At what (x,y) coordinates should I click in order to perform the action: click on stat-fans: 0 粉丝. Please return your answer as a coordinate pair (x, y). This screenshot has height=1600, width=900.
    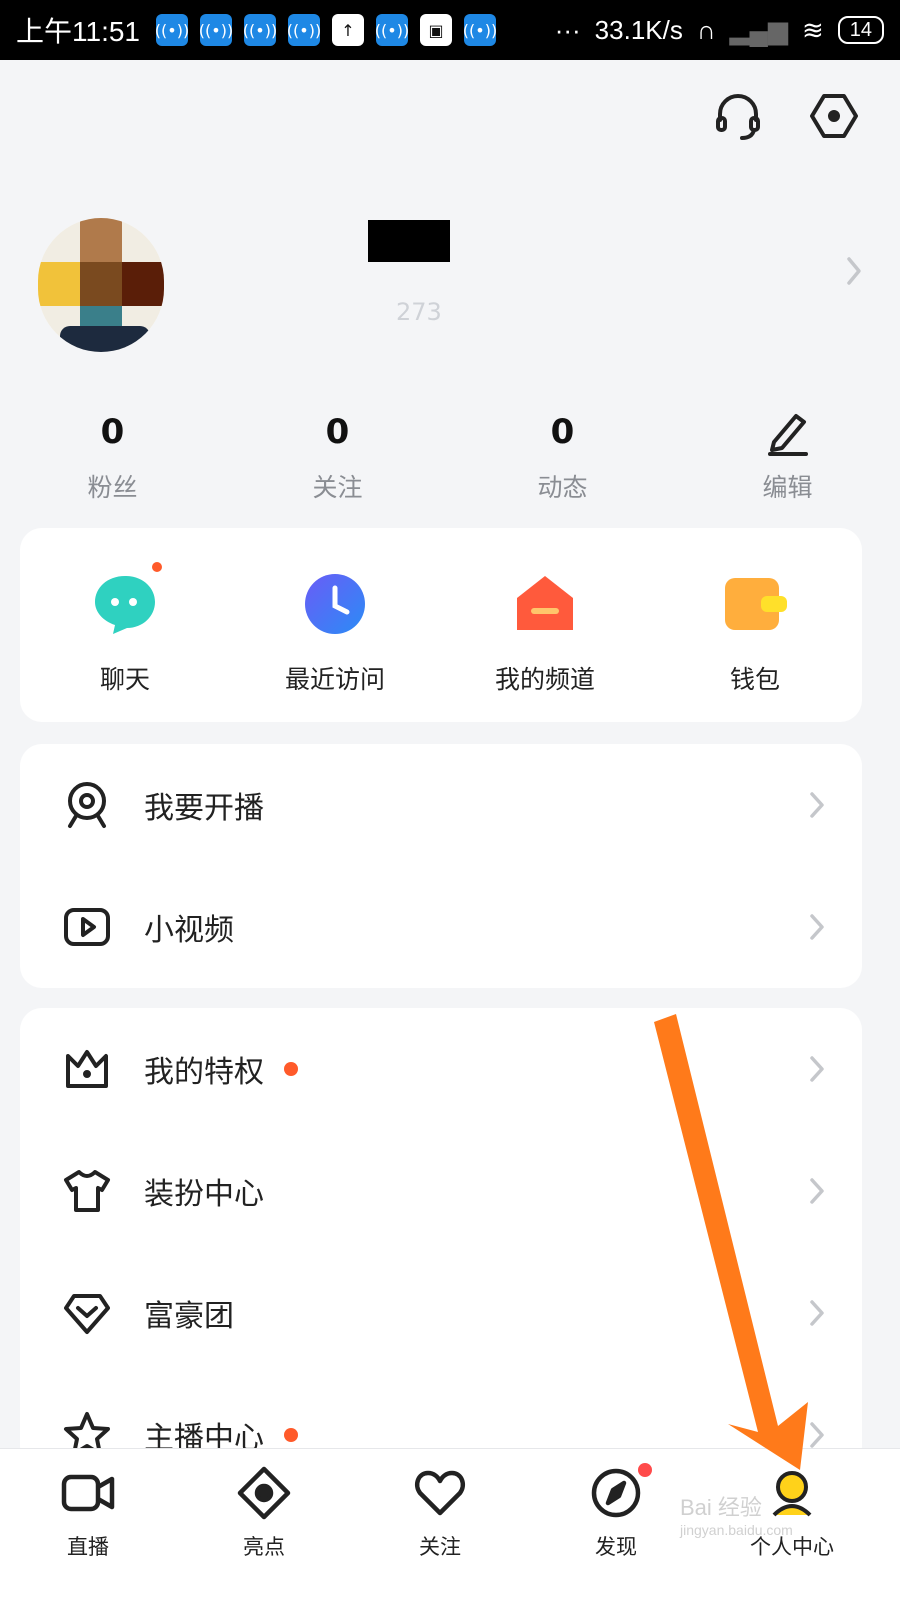
    Looking at the image, I should click on (112, 456).